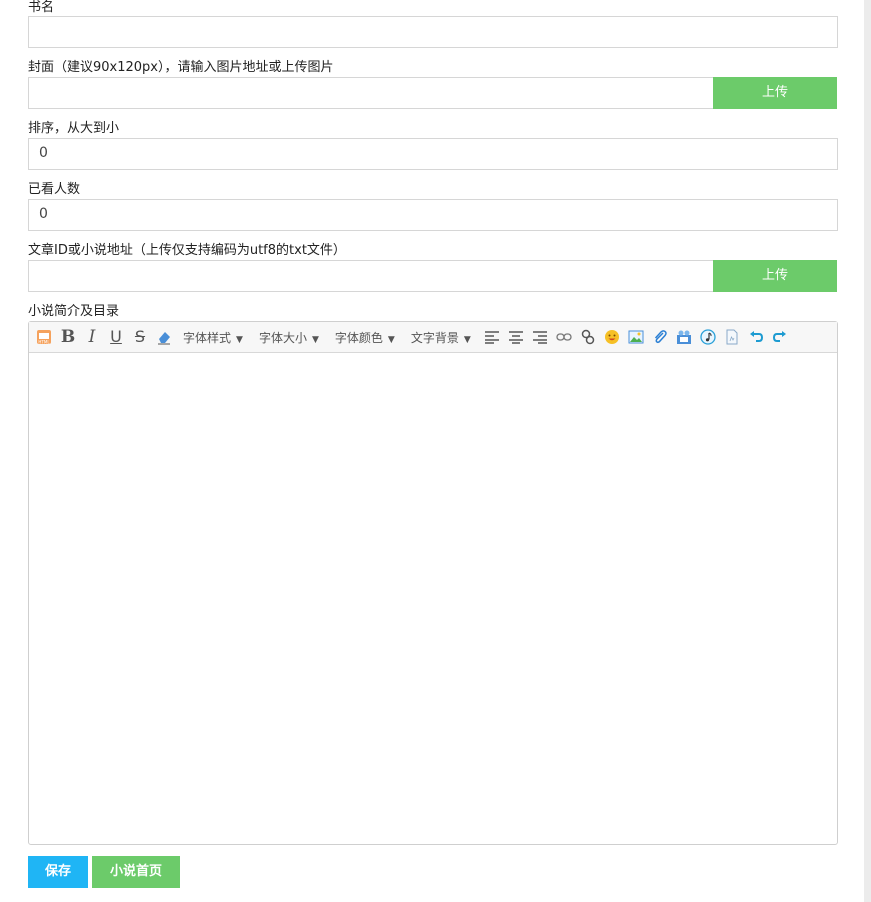 The width and height of the screenshot is (871, 902). What do you see at coordinates (708, 337) in the screenshot?
I see `music-icon` at bounding box center [708, 337].